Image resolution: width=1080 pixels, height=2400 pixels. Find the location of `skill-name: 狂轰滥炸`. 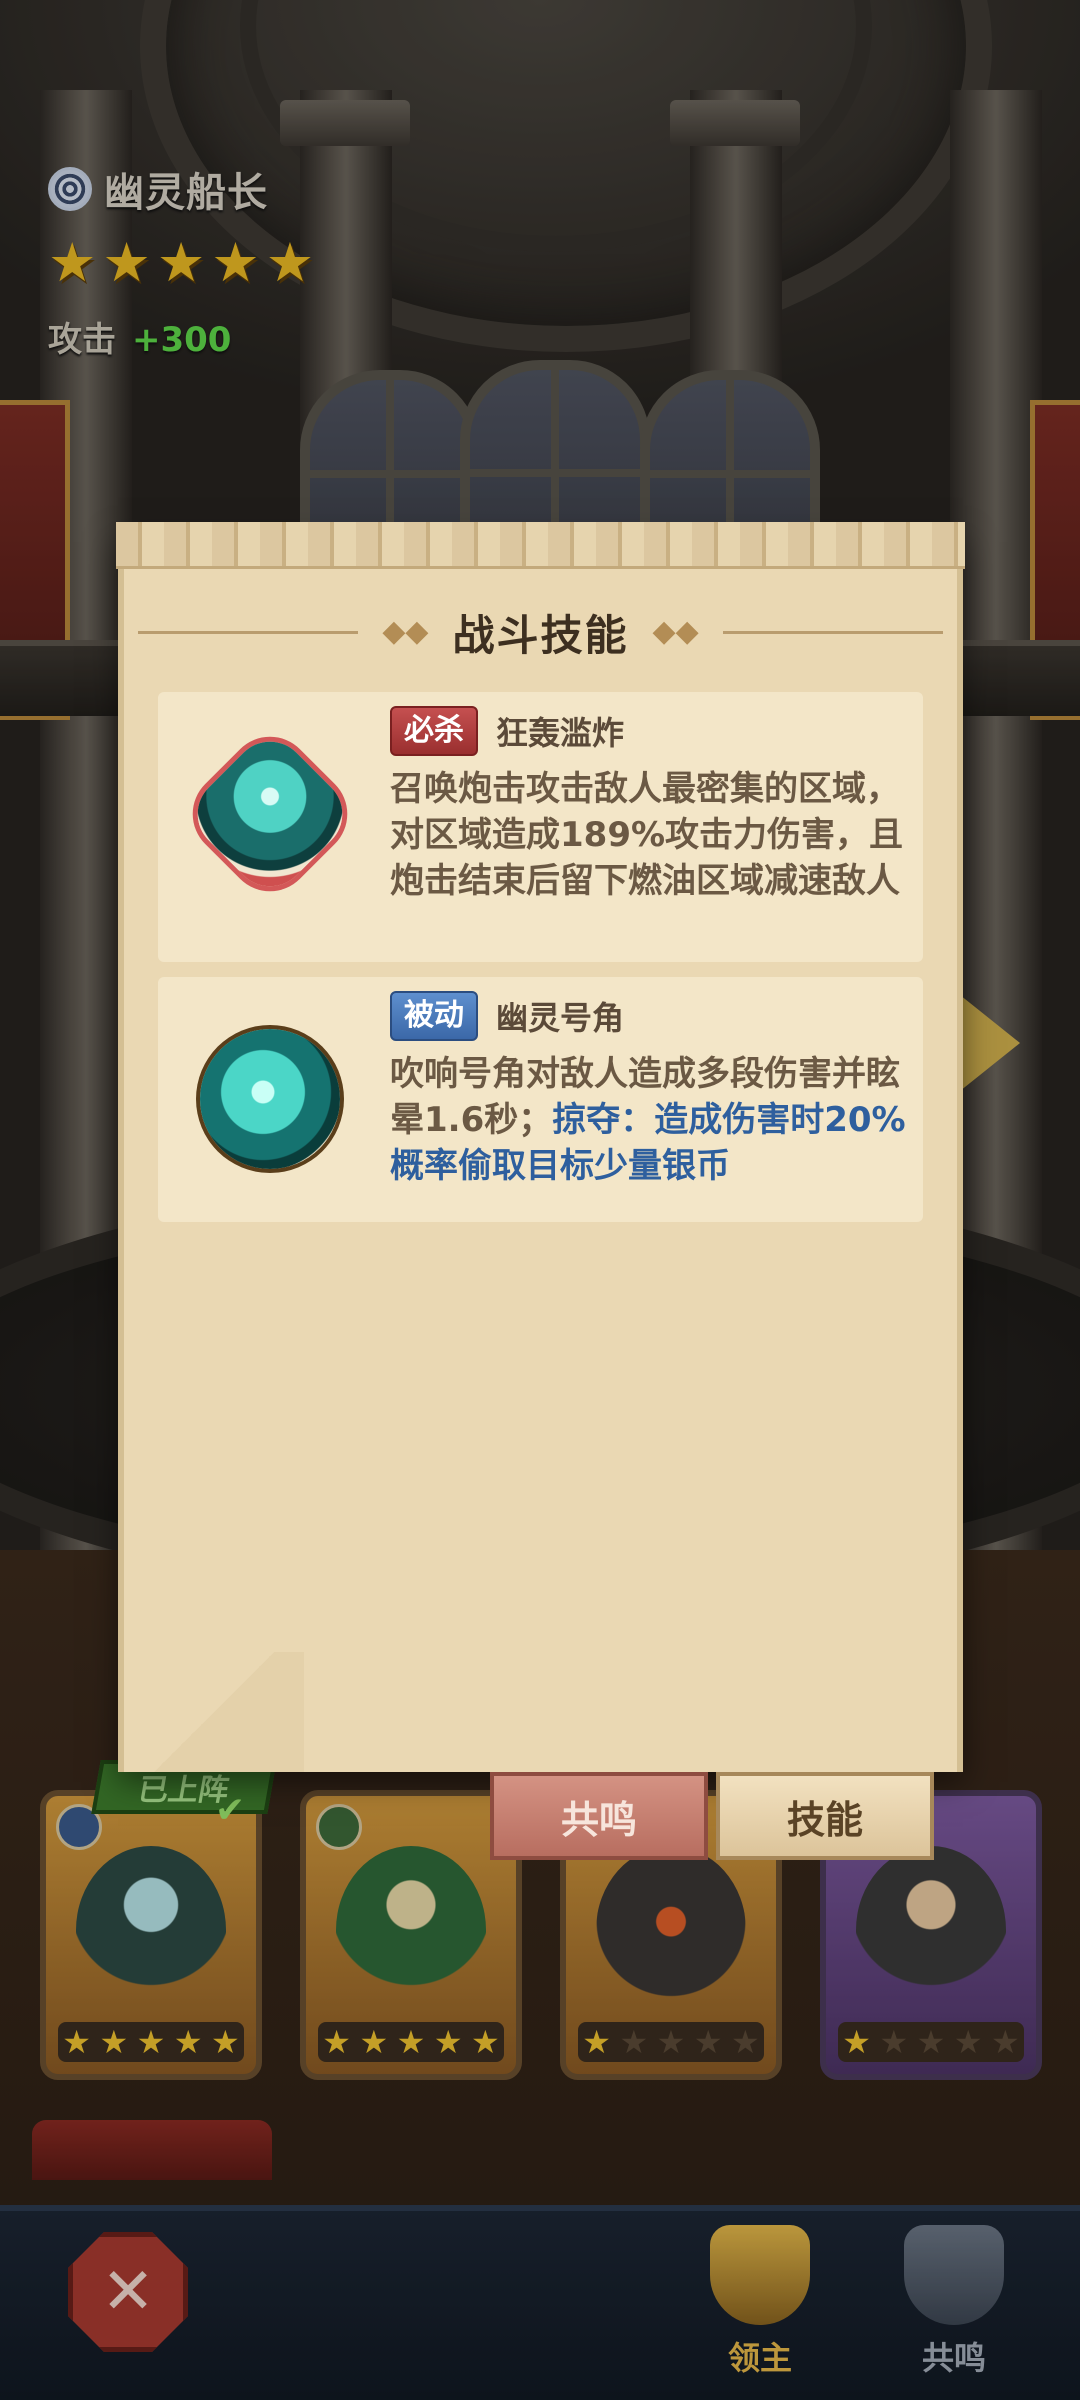

skill-name: 狂轰滥炸 is located at coordinates (560, 733).